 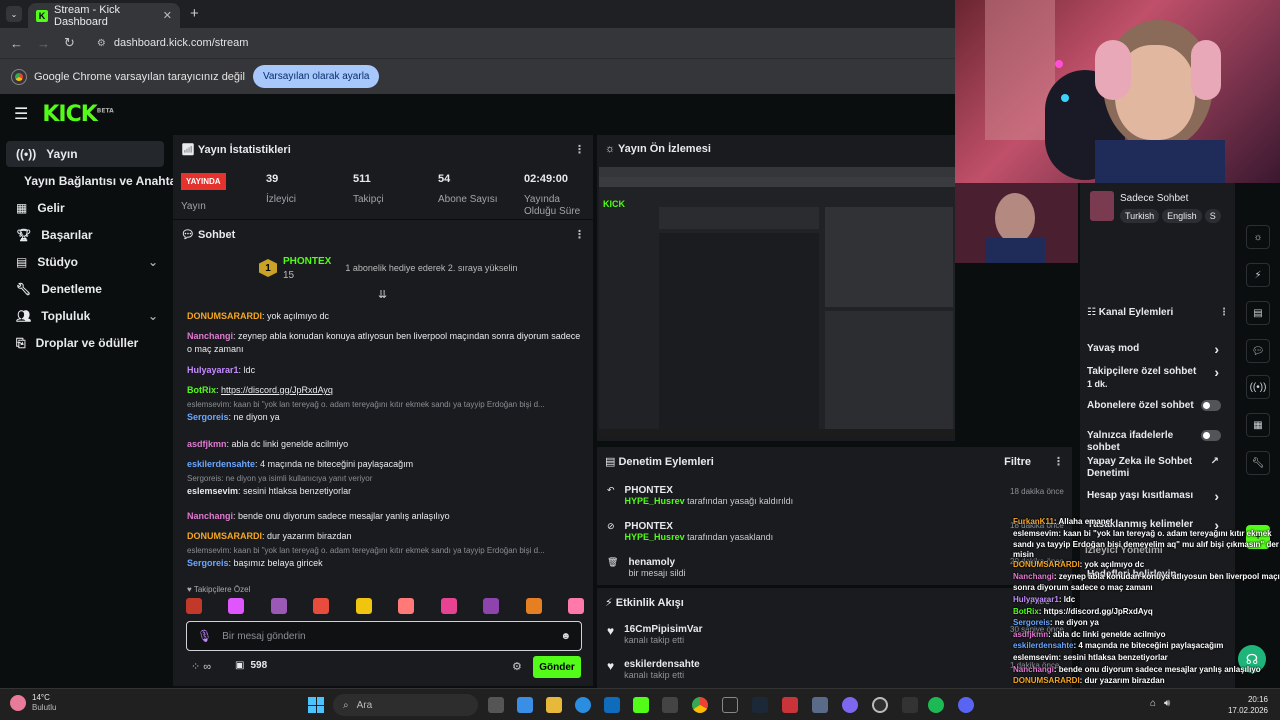 What do you see at coordinates (1258, 275) in the screenshot?
I see `bolt-toggle-icon: ⚡︎` at bounding box center [1258, 275].